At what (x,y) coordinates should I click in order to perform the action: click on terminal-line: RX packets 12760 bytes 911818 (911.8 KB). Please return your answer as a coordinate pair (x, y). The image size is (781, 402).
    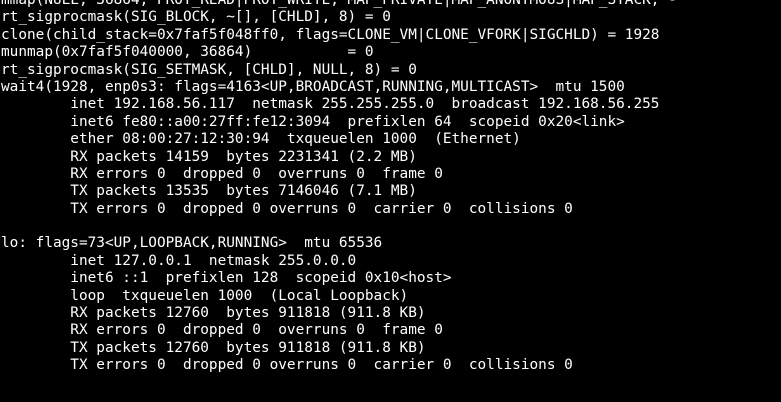
    Looking at the image, I should click on (213, 313).